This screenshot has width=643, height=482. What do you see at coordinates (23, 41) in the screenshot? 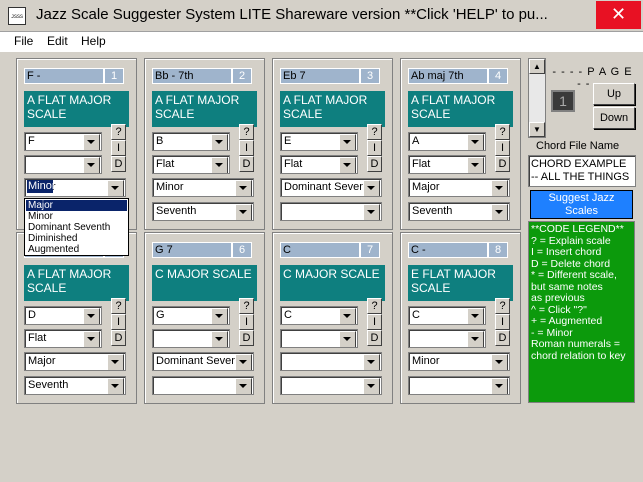
I see `menu-file: File` at bounding box center [23, 41].